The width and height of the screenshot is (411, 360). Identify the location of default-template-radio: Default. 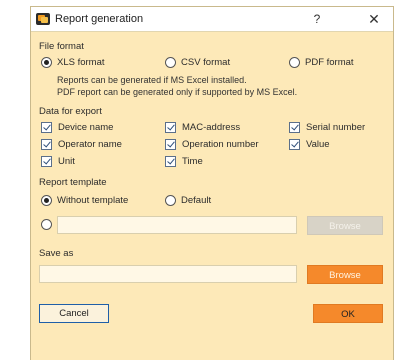
(188, 200).